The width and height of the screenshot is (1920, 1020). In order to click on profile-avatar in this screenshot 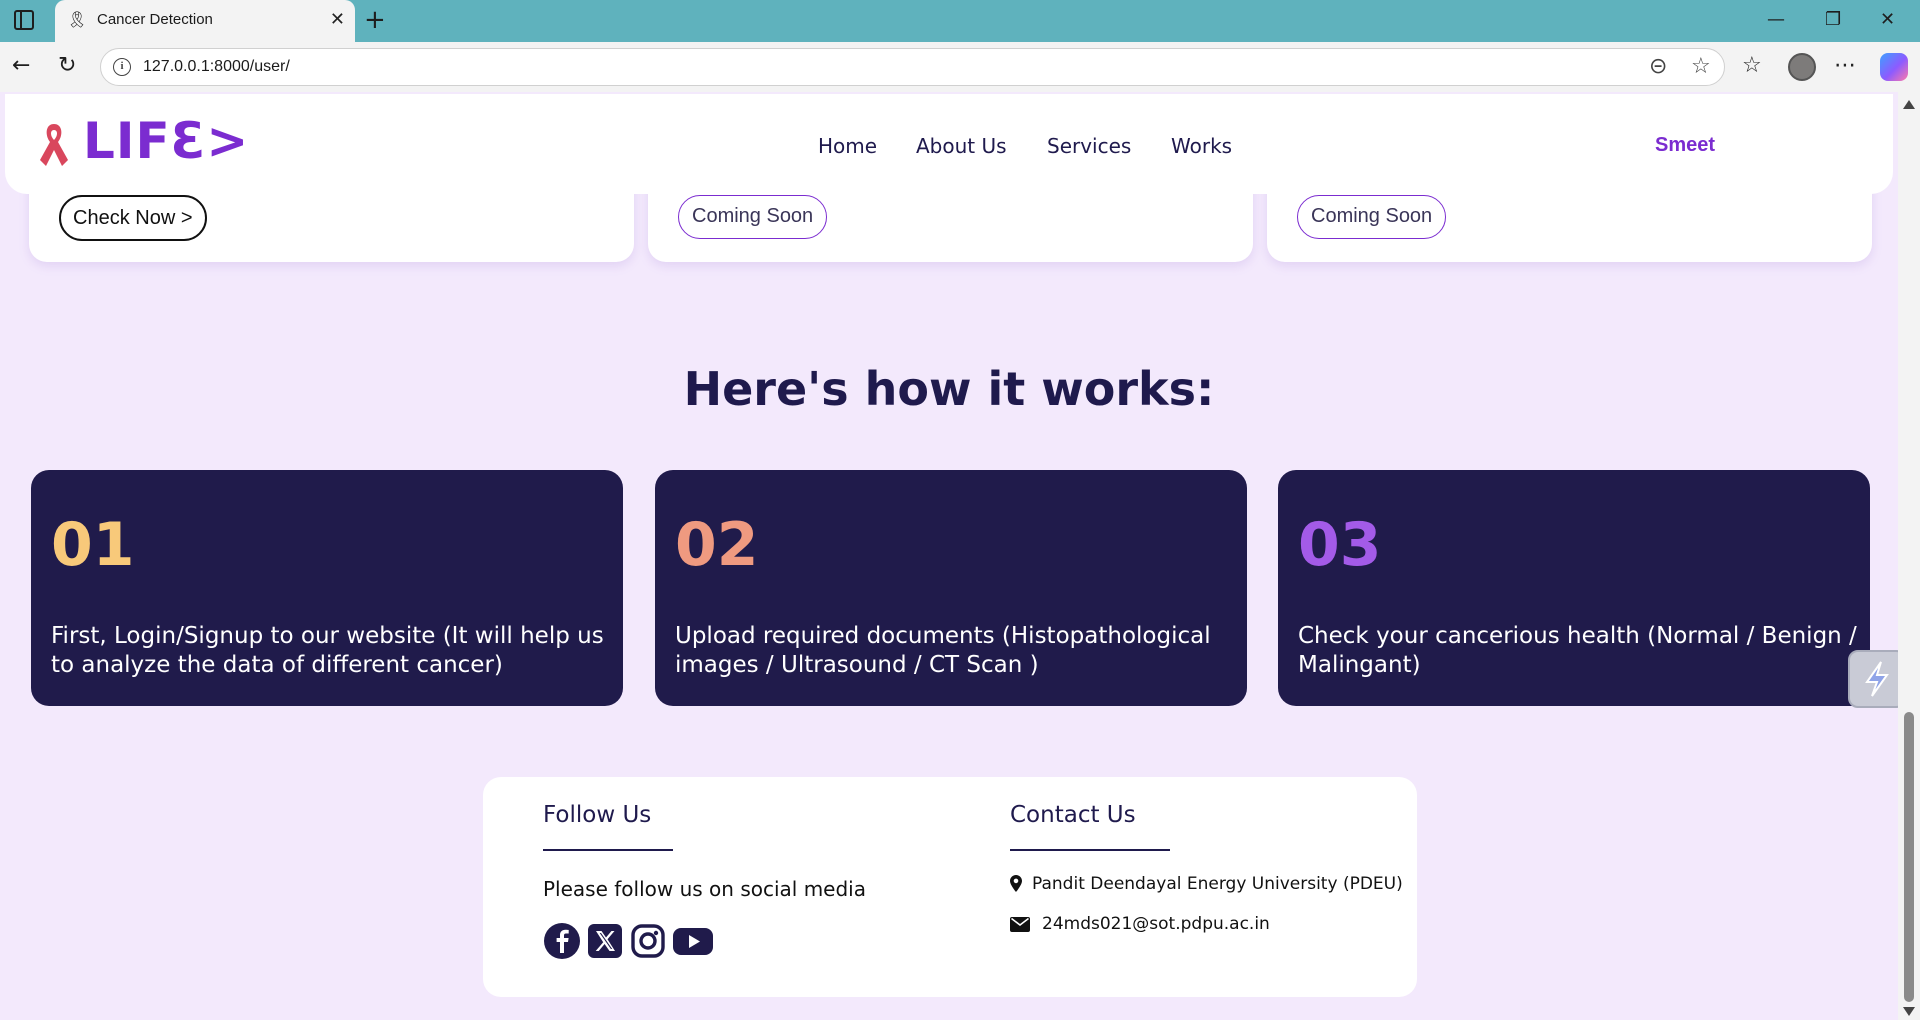, I will do `click(1802, 67)`.